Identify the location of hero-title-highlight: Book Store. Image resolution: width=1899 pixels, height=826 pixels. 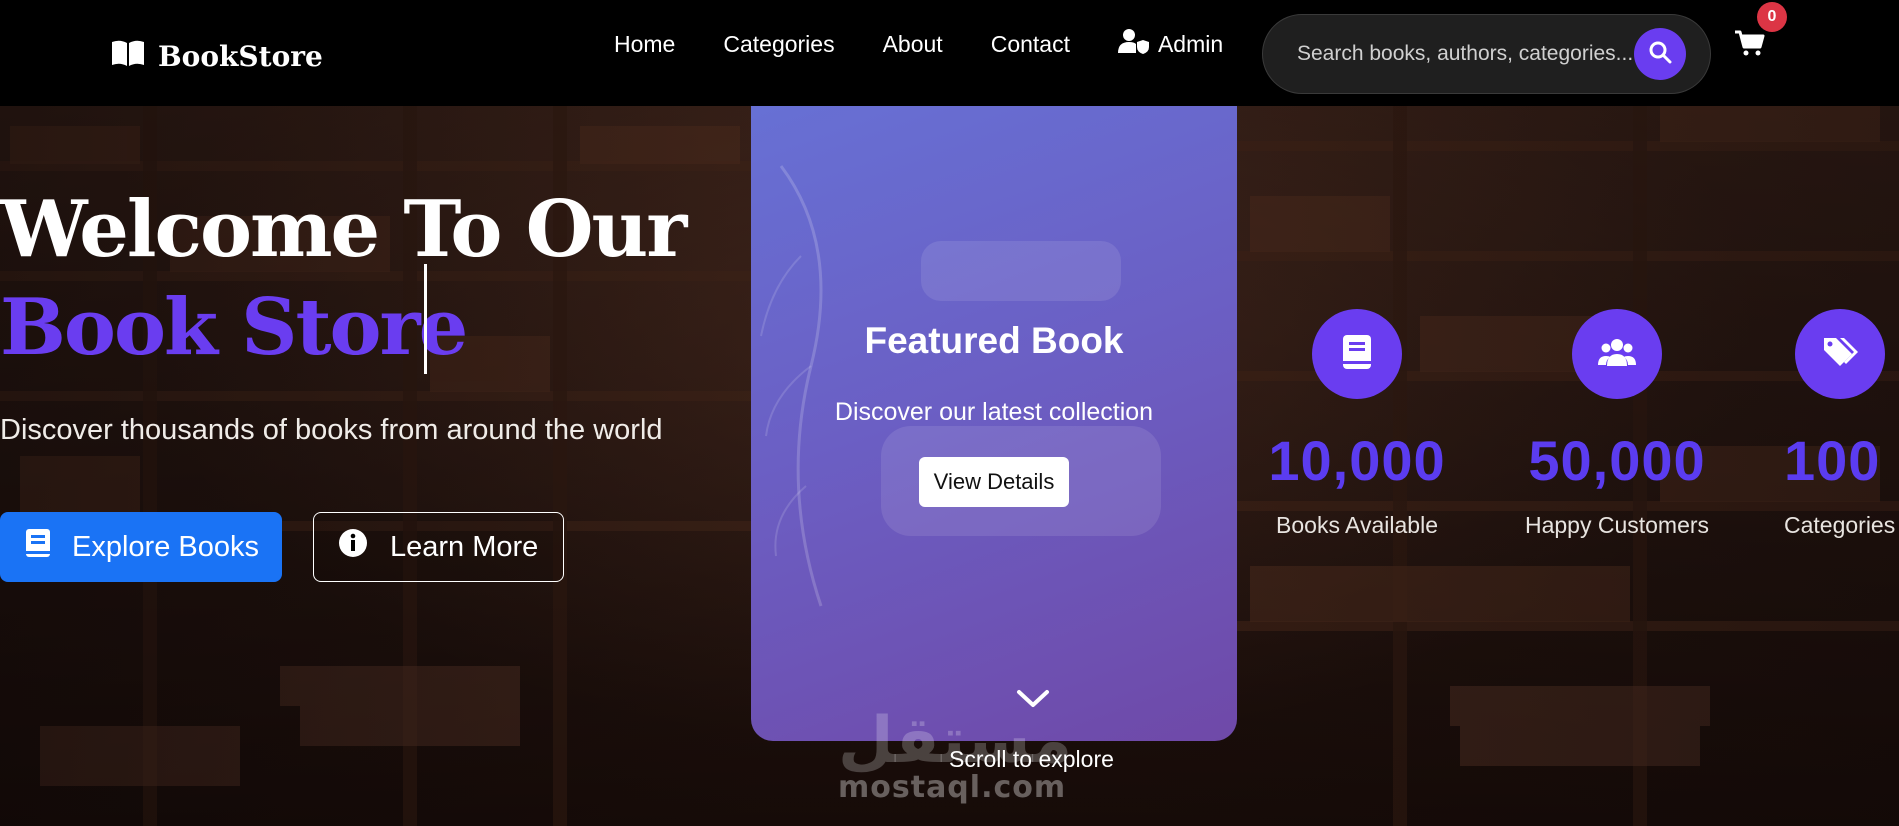
(234, 327).